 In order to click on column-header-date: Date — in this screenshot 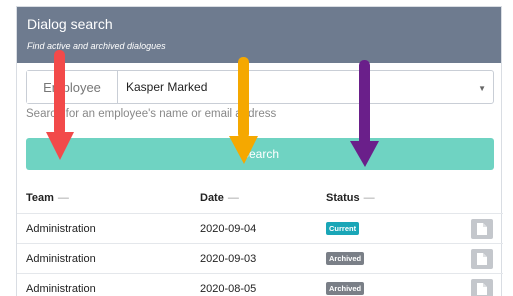, I will do `click(219, 198)`.